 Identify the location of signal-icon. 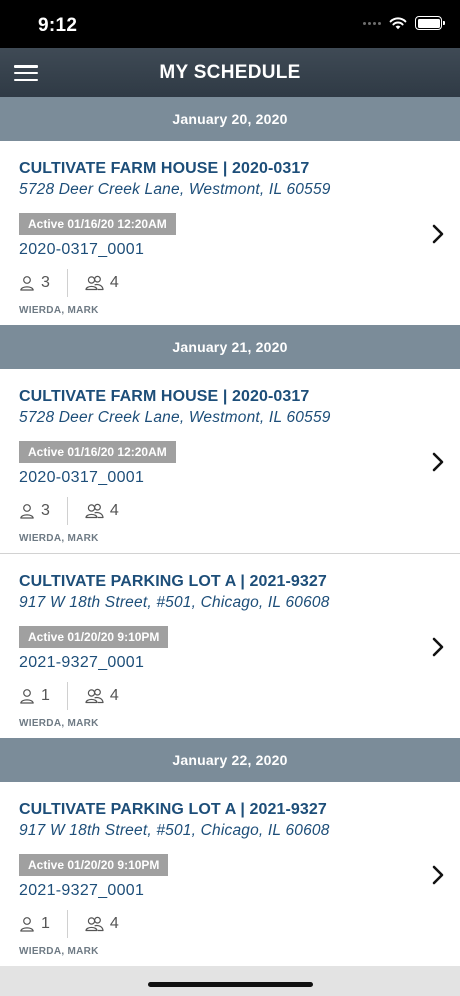
(372, 23).